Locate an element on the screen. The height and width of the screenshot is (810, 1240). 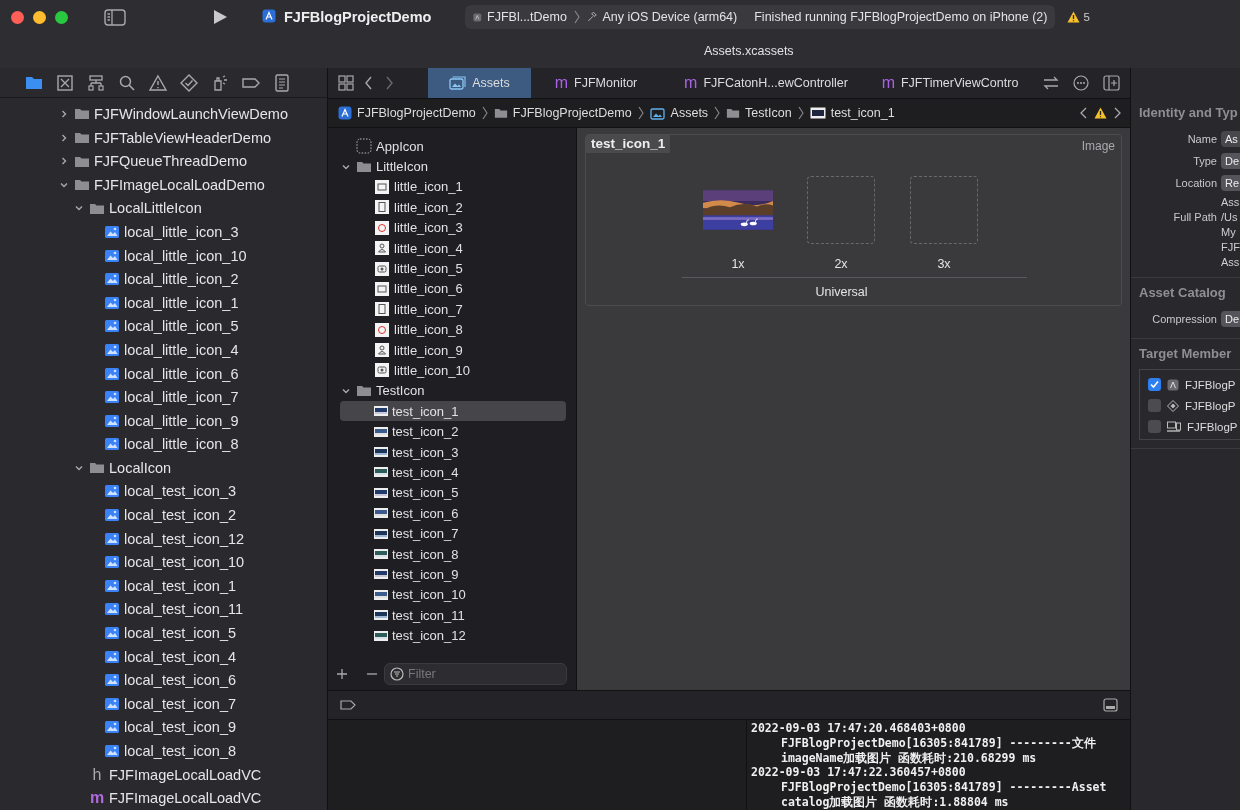
asset-row: little_icon_6 is located at coordinates (453, 289).